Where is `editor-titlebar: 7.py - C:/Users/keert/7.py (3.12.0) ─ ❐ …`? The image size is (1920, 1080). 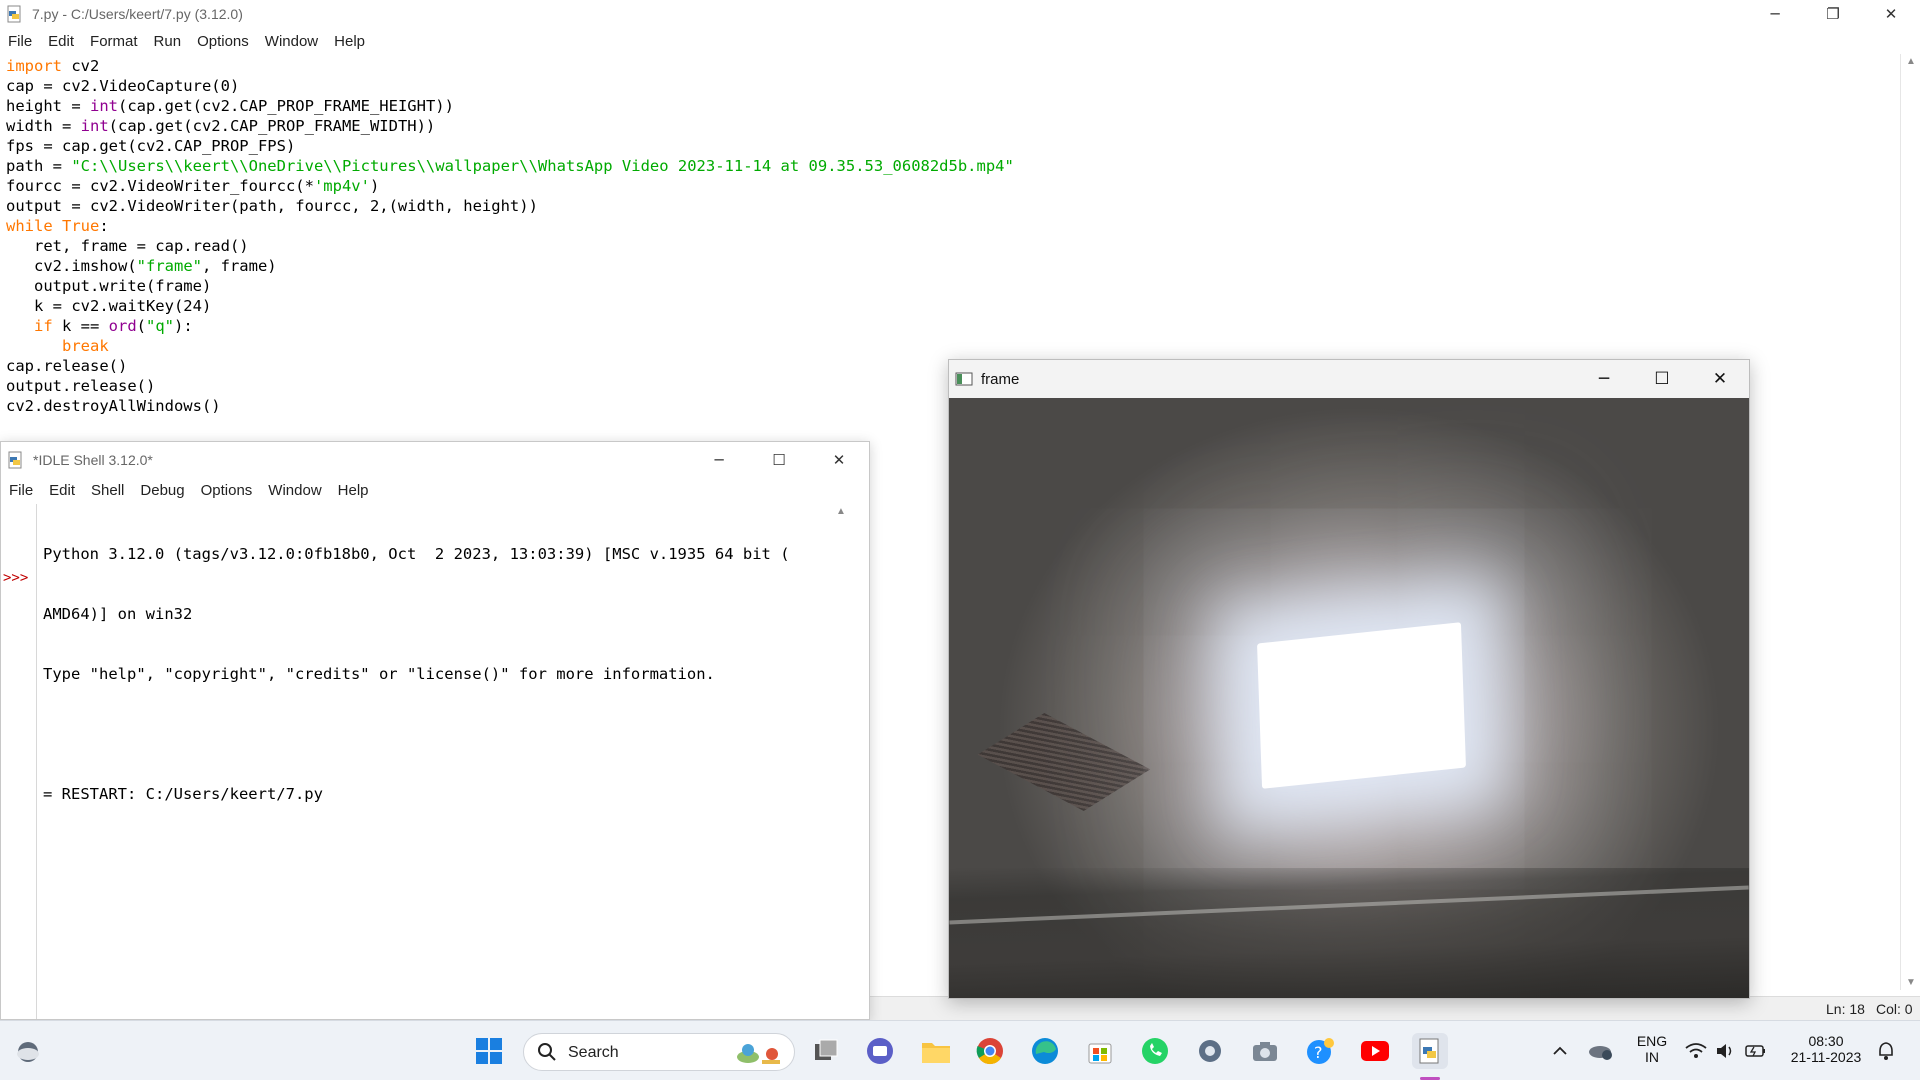 editor-titlebar: 7.py - C:/Users/keert/7.py (3.12.0) ─ ❐ … is located at coordinates (960, 14).